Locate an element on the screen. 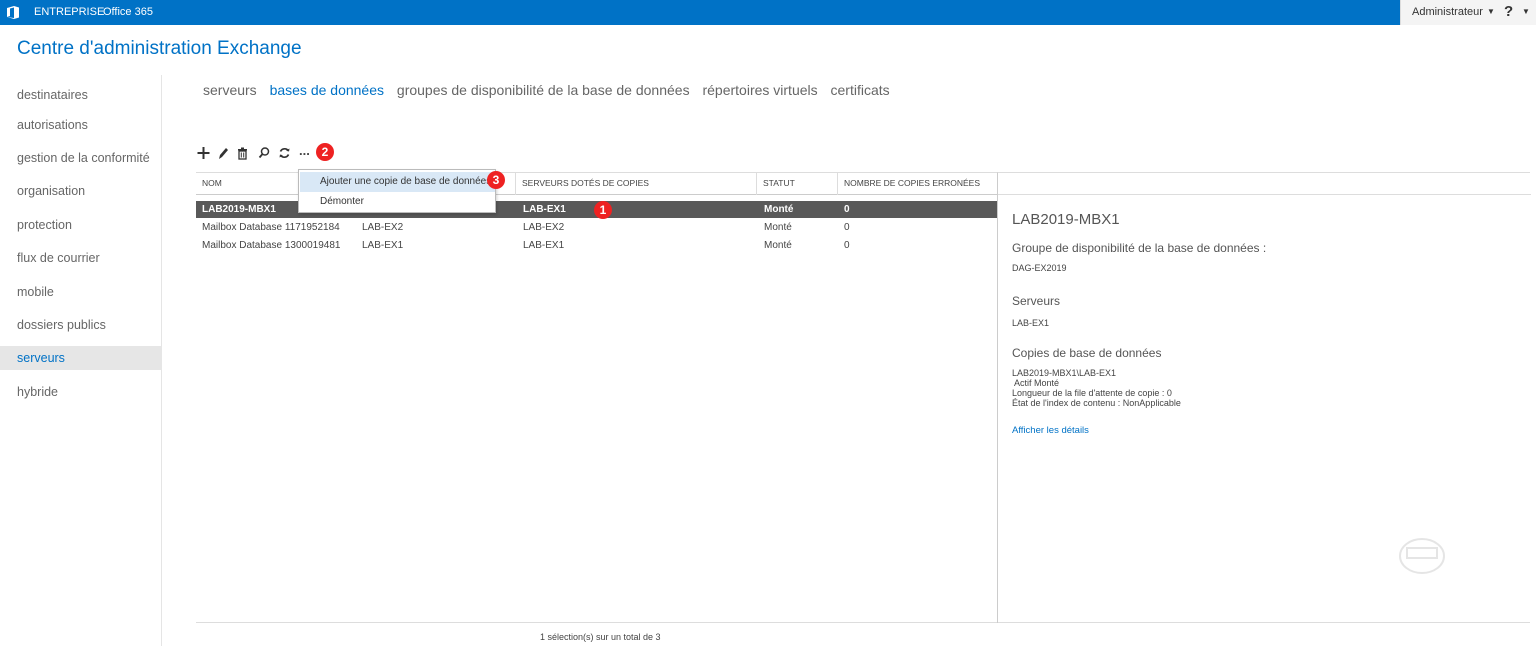 The height and width of the screenshot is (646, 1536). copies-label: Copies de base de données is located at coordinates (1087, 353).